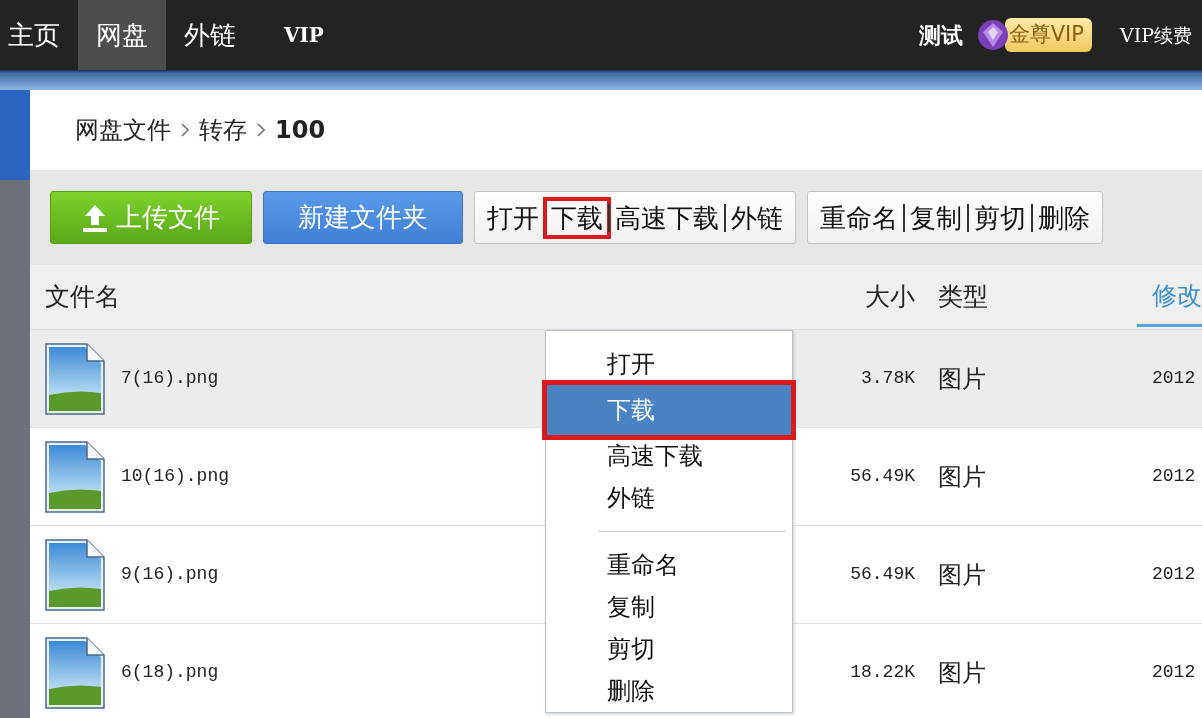 The width and height of the screenshot is (1202, 718). Describe the element at coordinates (882, 672) in the screenshot. I see `file-size: 18.22K` at that location.